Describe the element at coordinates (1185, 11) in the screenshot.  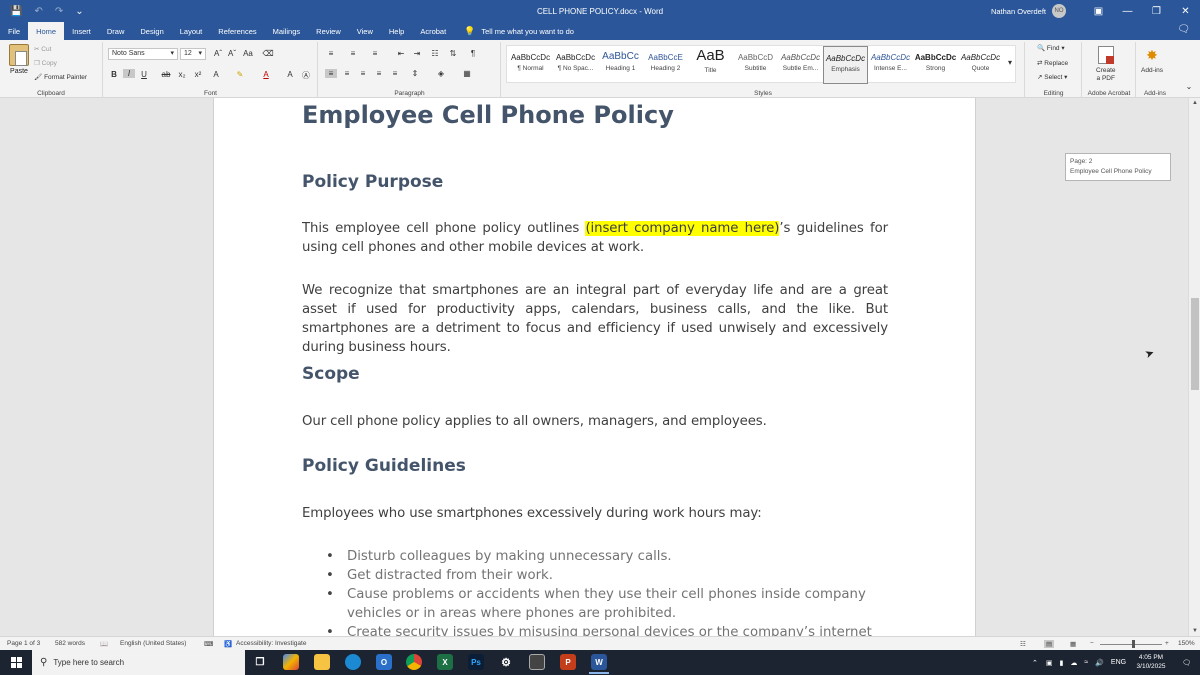
I see `close-icon: ✕` at that location.